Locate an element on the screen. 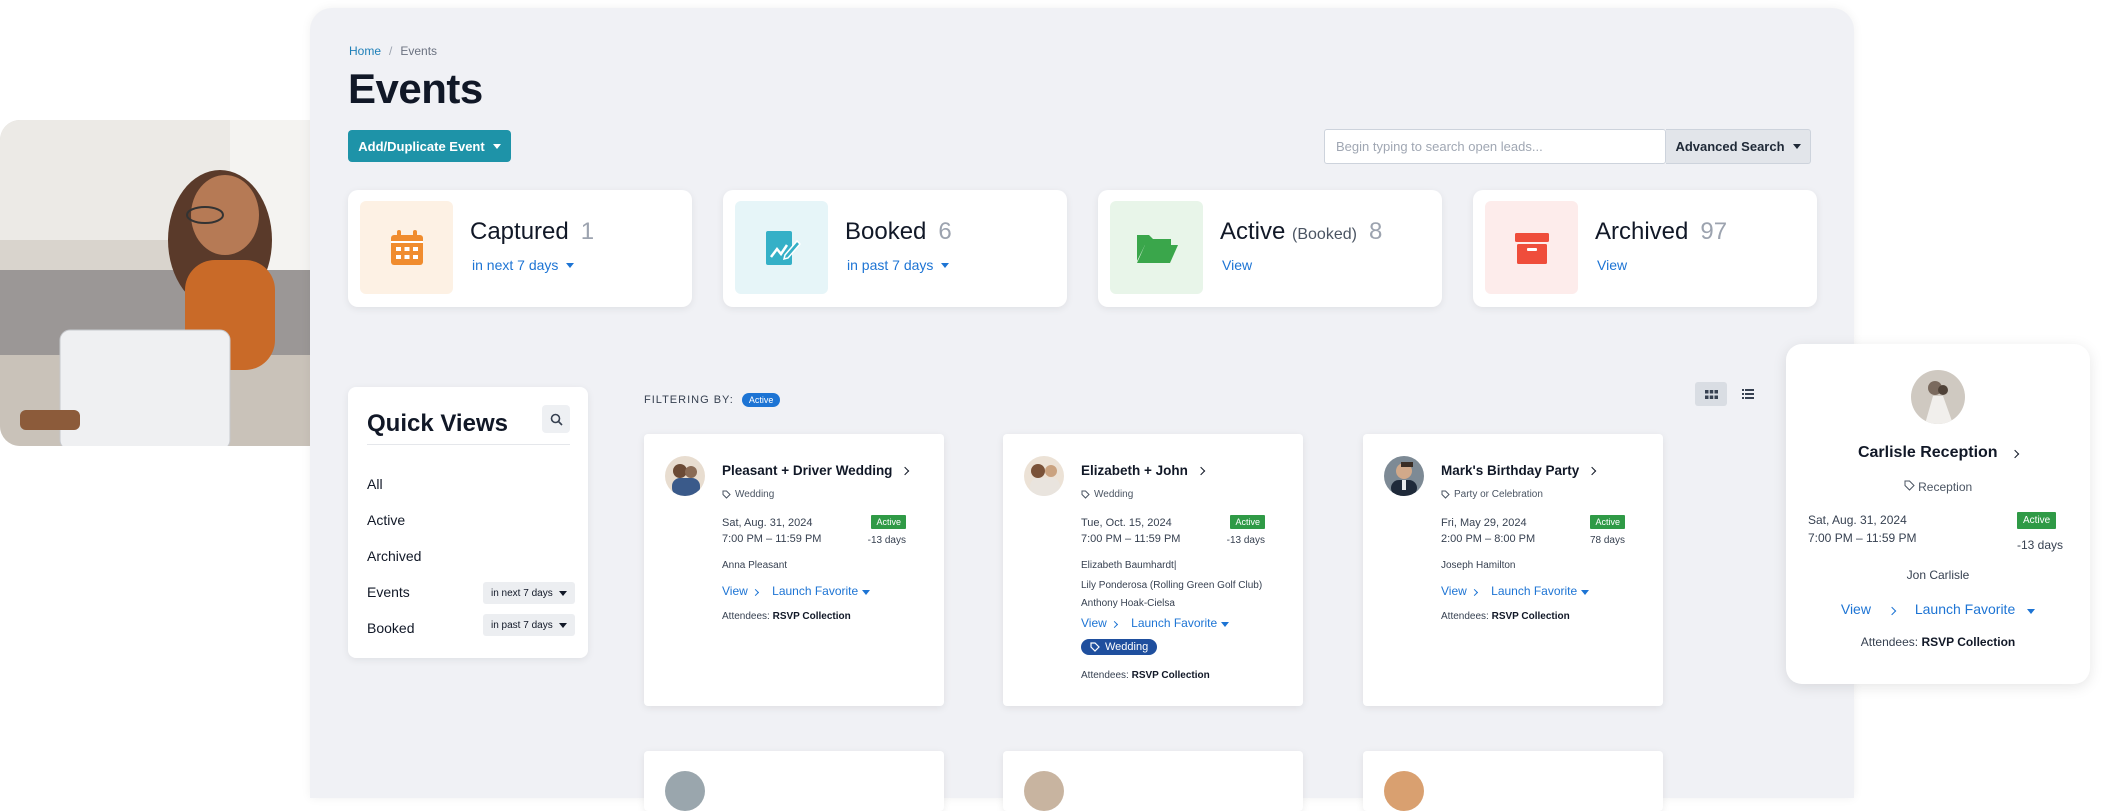  event-date: Tue, Oct. 15, 2024 is located at coordinates (1126, 523).